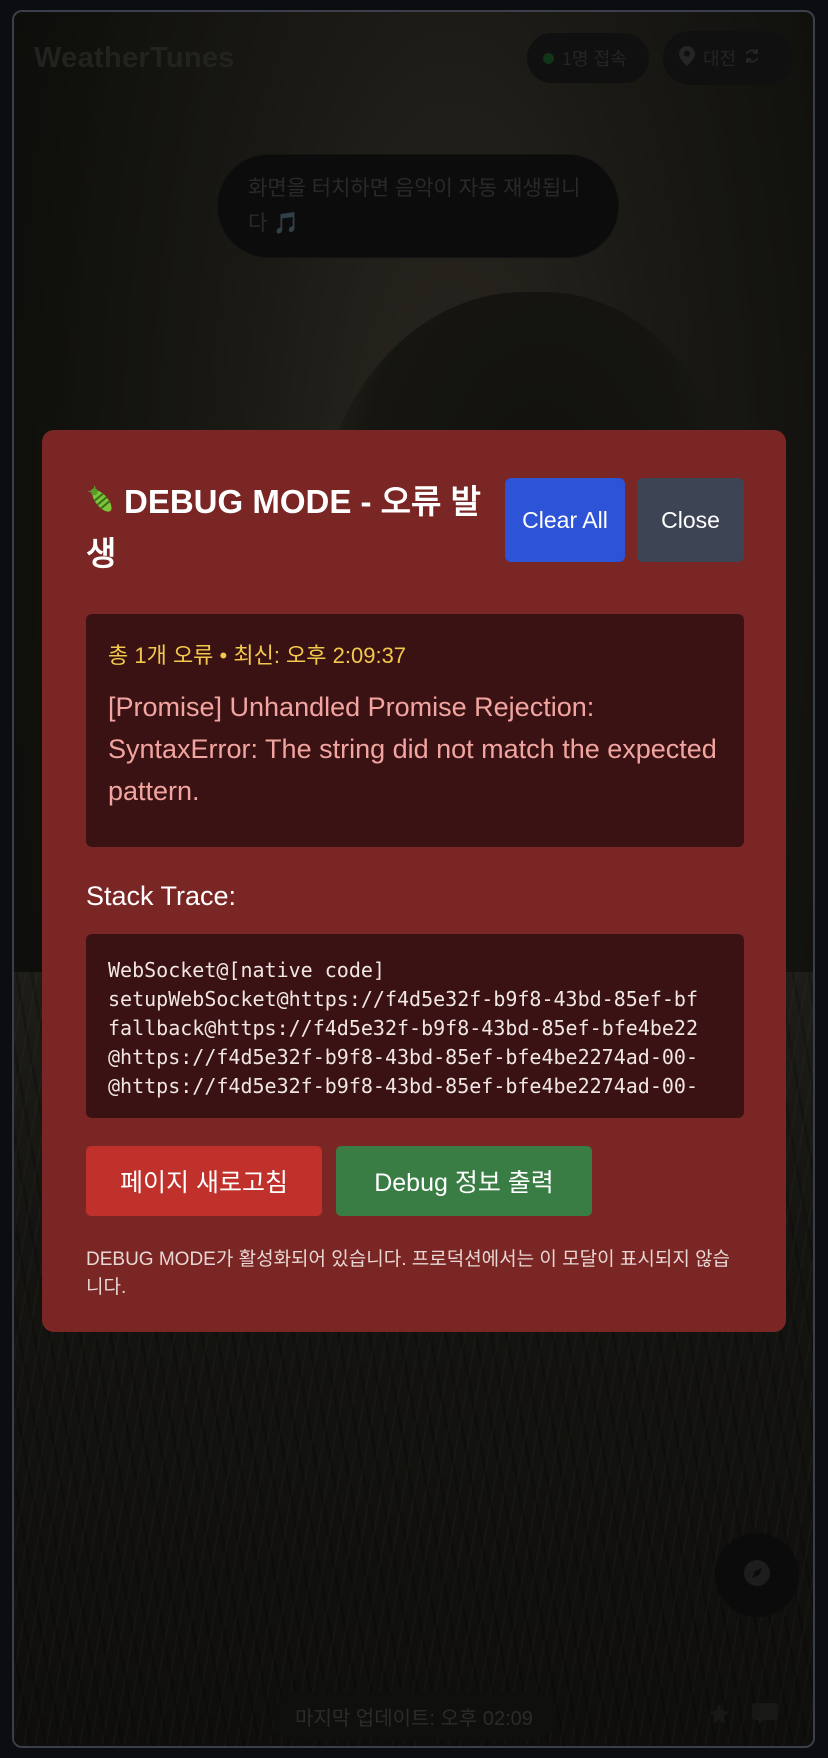  I want to click on modal-title: DEBUG MODE - 오류 발생, so click(286, 528).